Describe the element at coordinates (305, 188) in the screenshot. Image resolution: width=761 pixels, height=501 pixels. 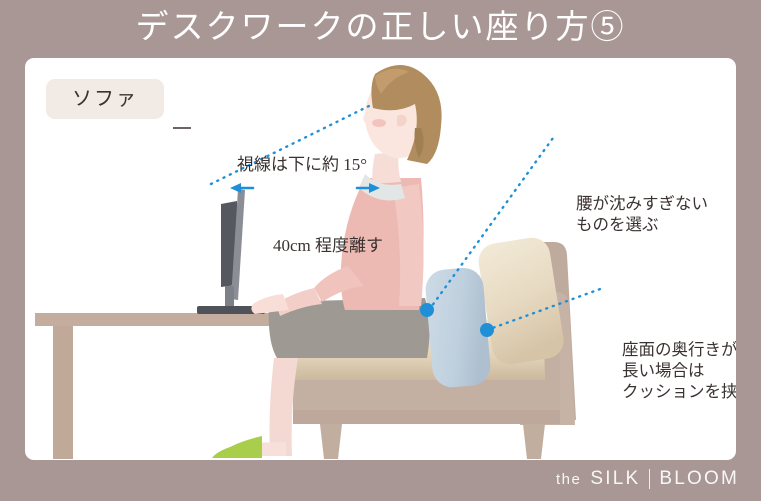
I see `distance-arrow` at that location.